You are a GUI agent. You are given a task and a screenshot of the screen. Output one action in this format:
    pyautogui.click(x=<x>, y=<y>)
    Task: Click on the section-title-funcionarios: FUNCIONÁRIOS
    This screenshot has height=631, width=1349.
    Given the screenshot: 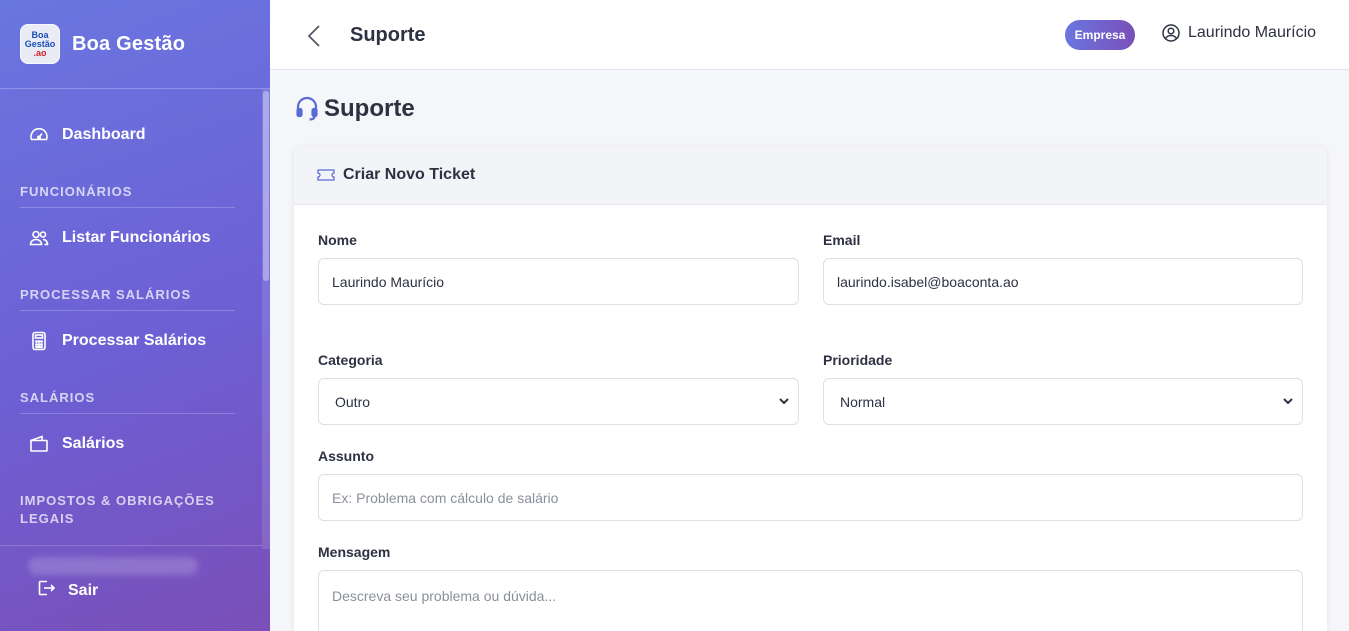 What is the action you would take?
    pyautogui.click(x=76, y=191)
    